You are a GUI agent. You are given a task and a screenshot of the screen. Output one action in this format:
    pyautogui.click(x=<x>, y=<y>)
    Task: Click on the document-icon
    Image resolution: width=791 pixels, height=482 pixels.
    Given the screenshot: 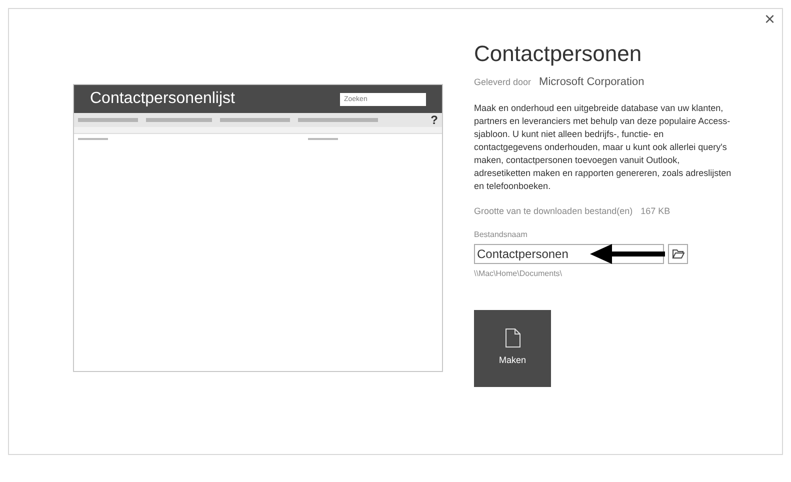 What is the action you would take?
    pyautogui.click(x=512, y=338)
    